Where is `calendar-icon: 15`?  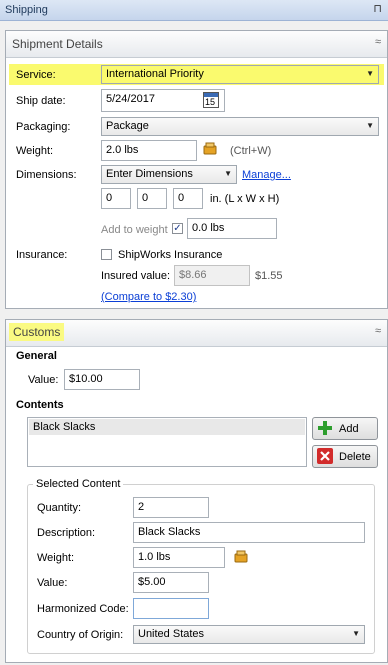
calendar-icon: 15 is located at coordinates (211, 100).